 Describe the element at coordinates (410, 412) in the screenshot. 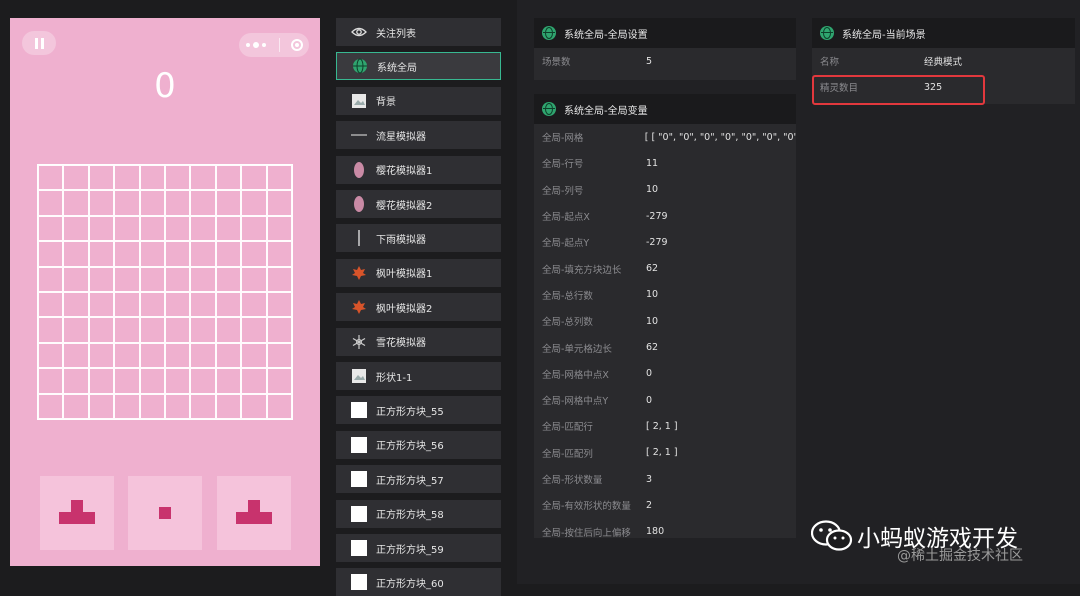

I see `node-label: 正方形方块_55` at that location.